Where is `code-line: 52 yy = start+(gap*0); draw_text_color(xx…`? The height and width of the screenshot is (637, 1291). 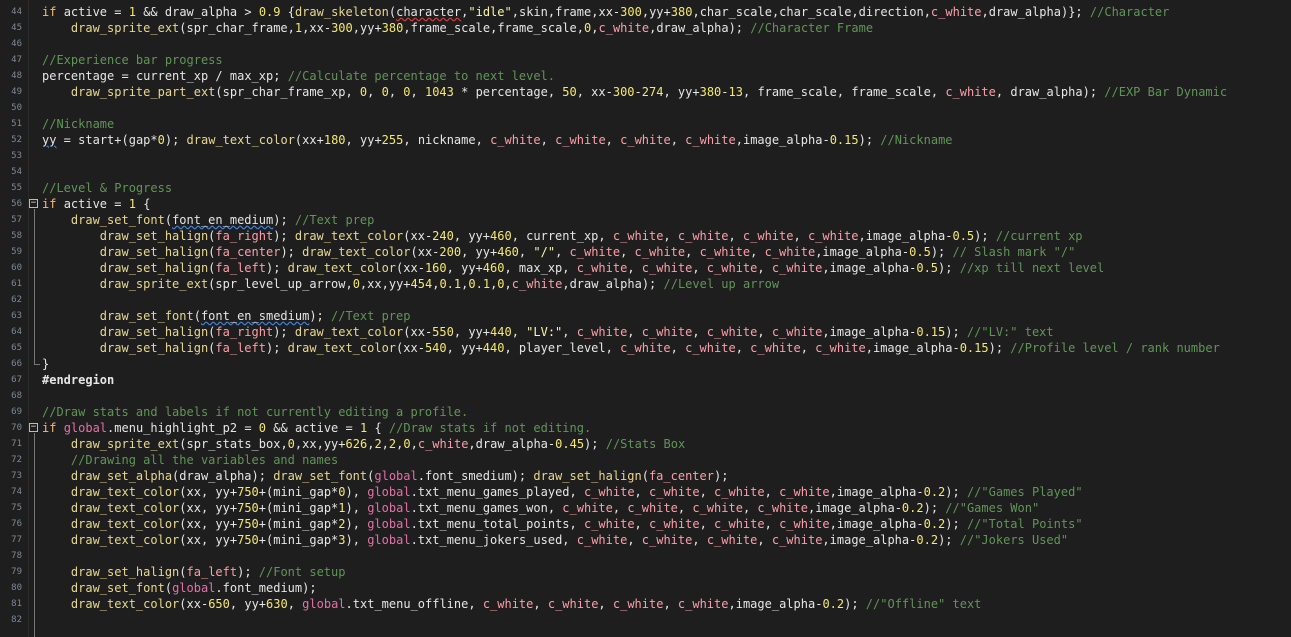
code-line: 52 yy = start+(gap*0); draw_text_color(xx… is located at coordinates (645, 140).